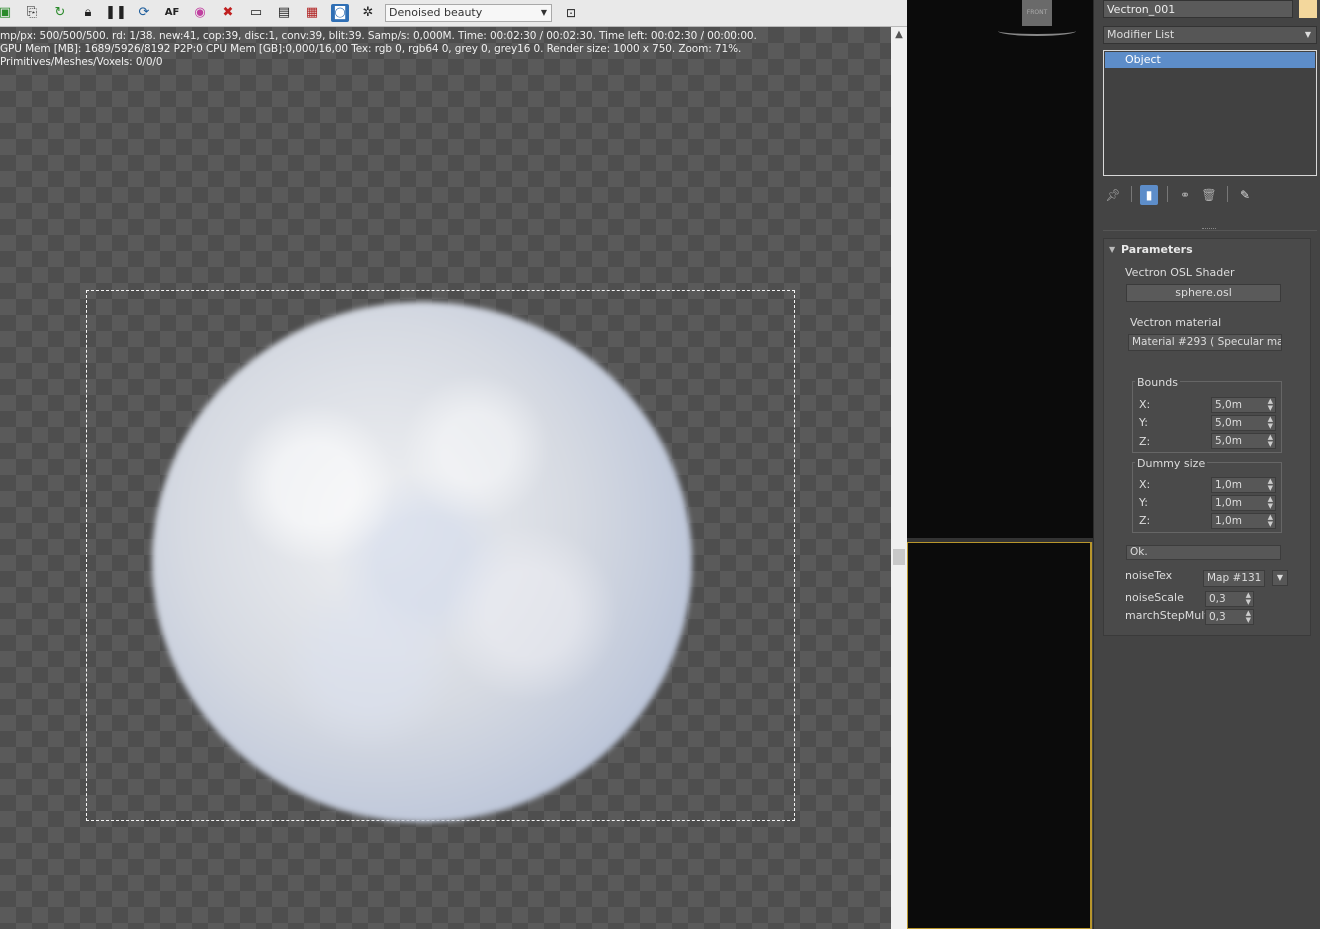  Describe the element at coordinates (1203, 552) in the screenshot. I see `status-field: Ok.` at that location.